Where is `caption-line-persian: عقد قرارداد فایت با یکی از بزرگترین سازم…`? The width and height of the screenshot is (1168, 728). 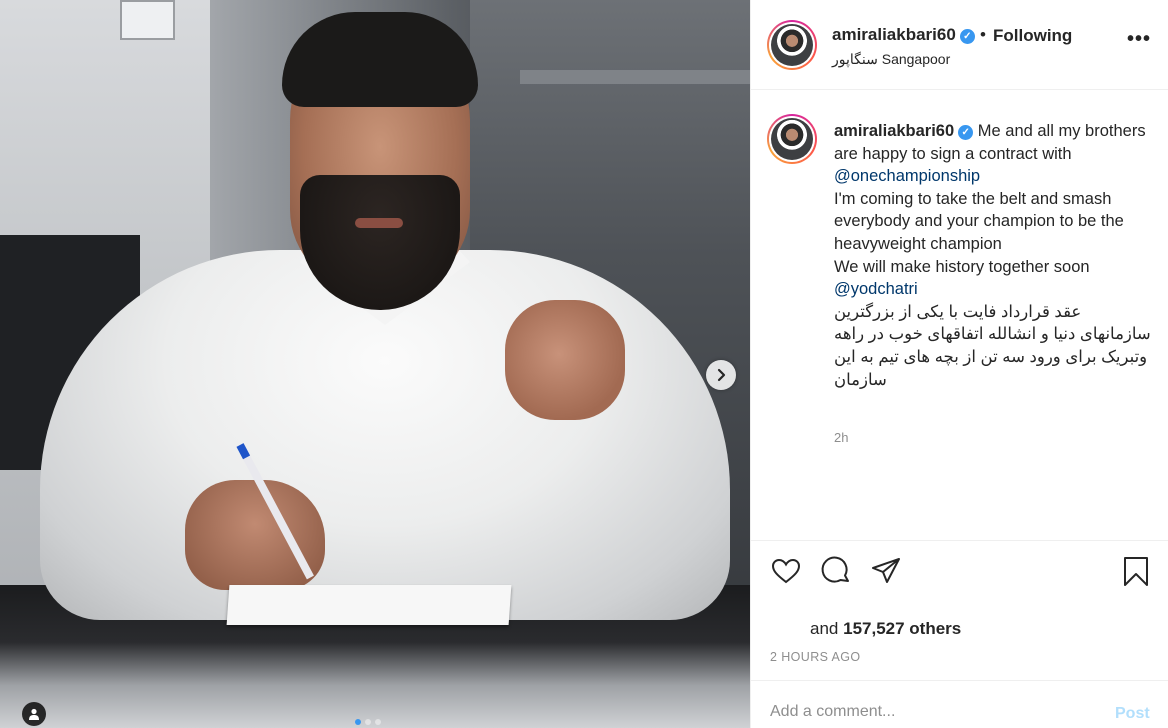 caption-line-persian: عقد قرارداد فایت با یکی از بزرگترین سازم… is located at coordinates (992, 323).